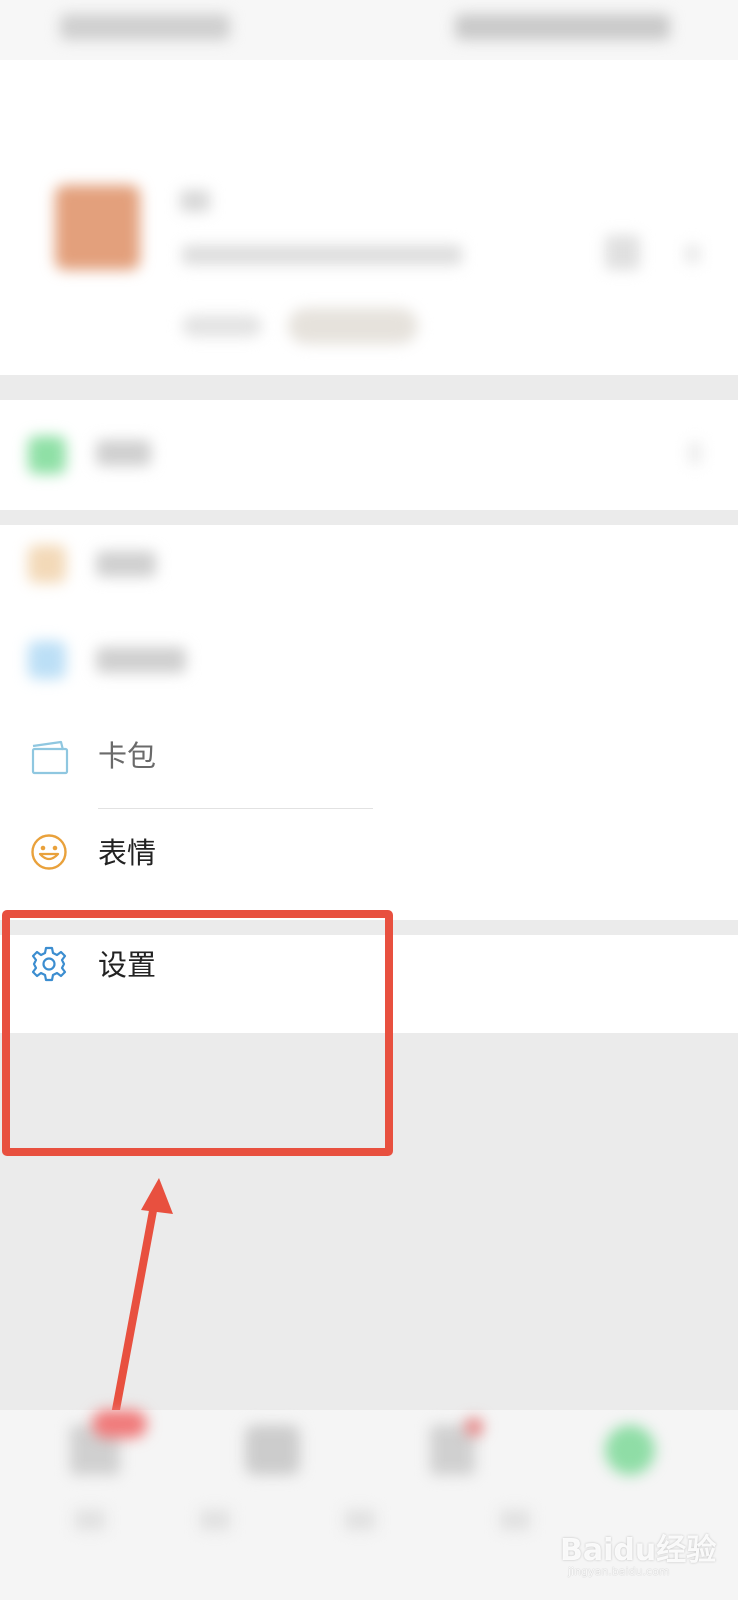 This screenshot has width=738, height=1600. I want to click on divider, so click(235, 808).